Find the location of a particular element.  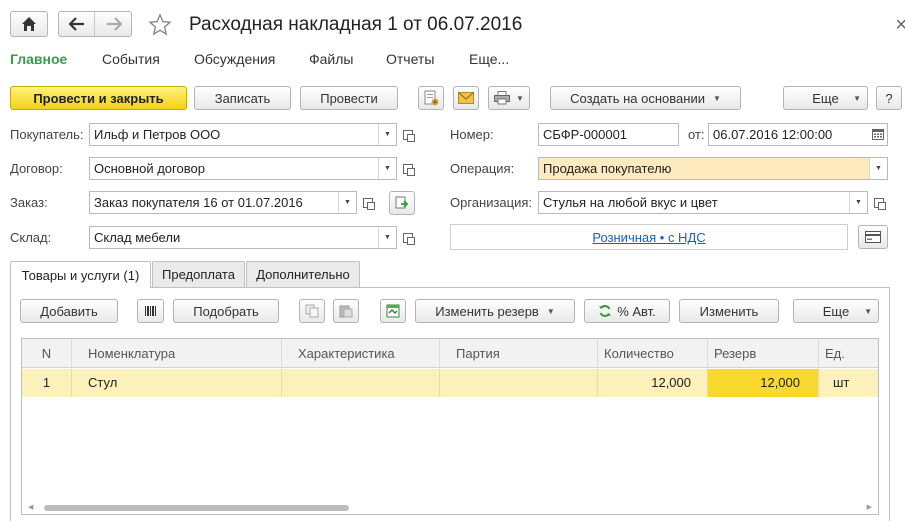

arrow-left-icon is located at coordinates (76, 24).